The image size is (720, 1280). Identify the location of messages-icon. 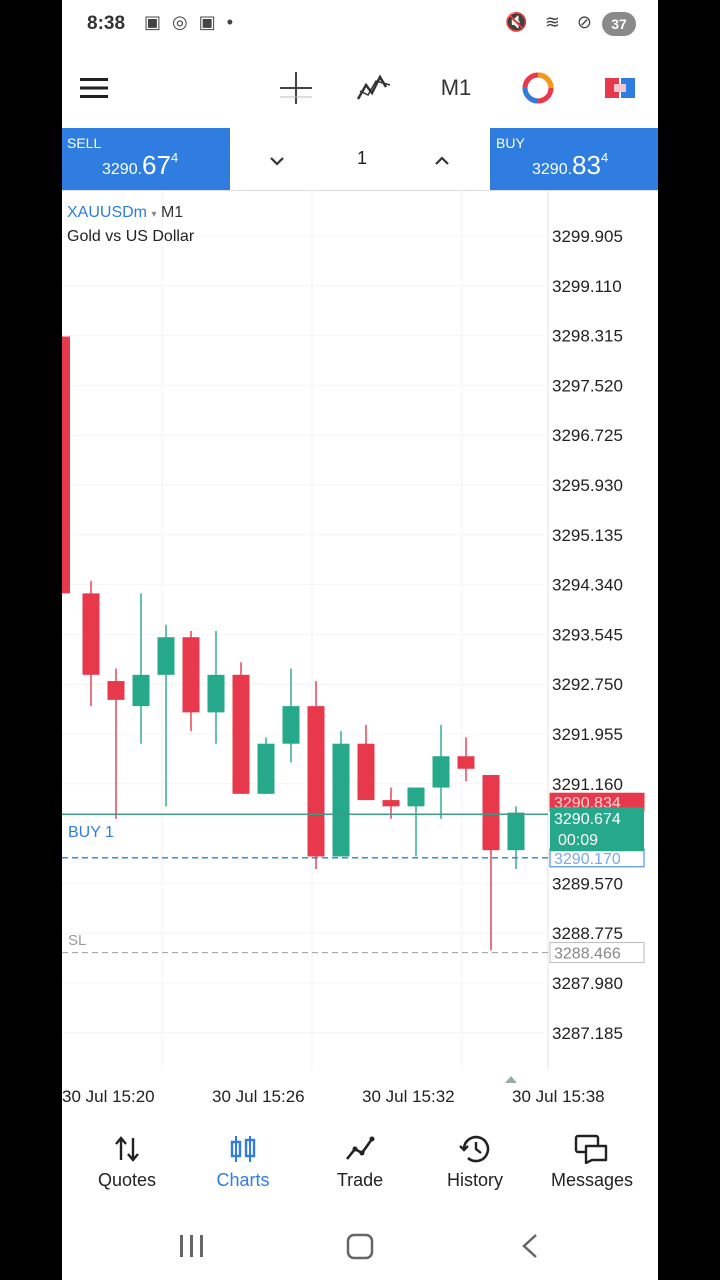
(591, 1149).